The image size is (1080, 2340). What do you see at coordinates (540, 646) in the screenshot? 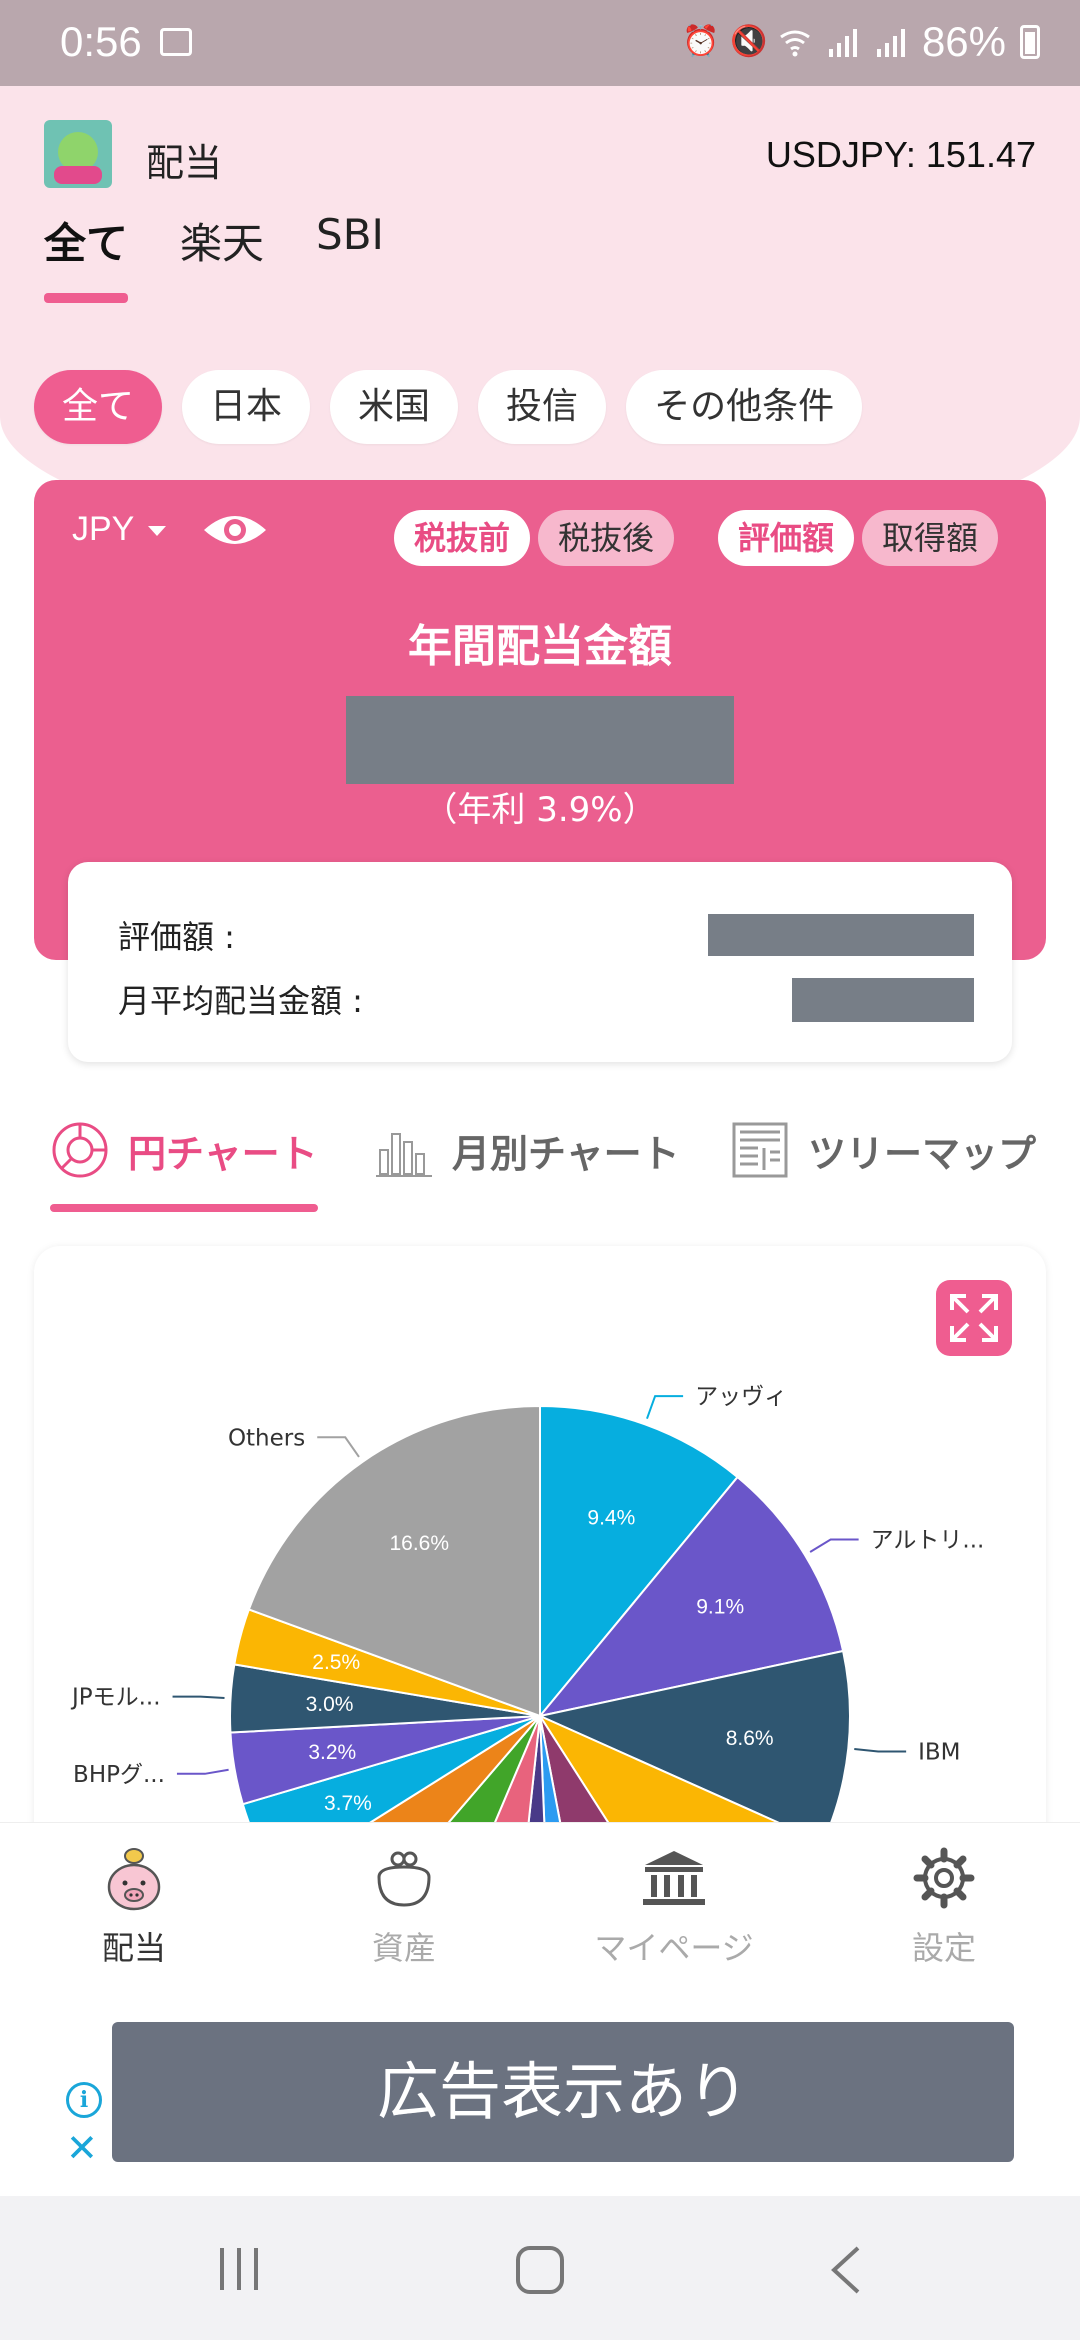
I see `annual-dividend-title: 年間配当金額` at bounding box center [540, 646].